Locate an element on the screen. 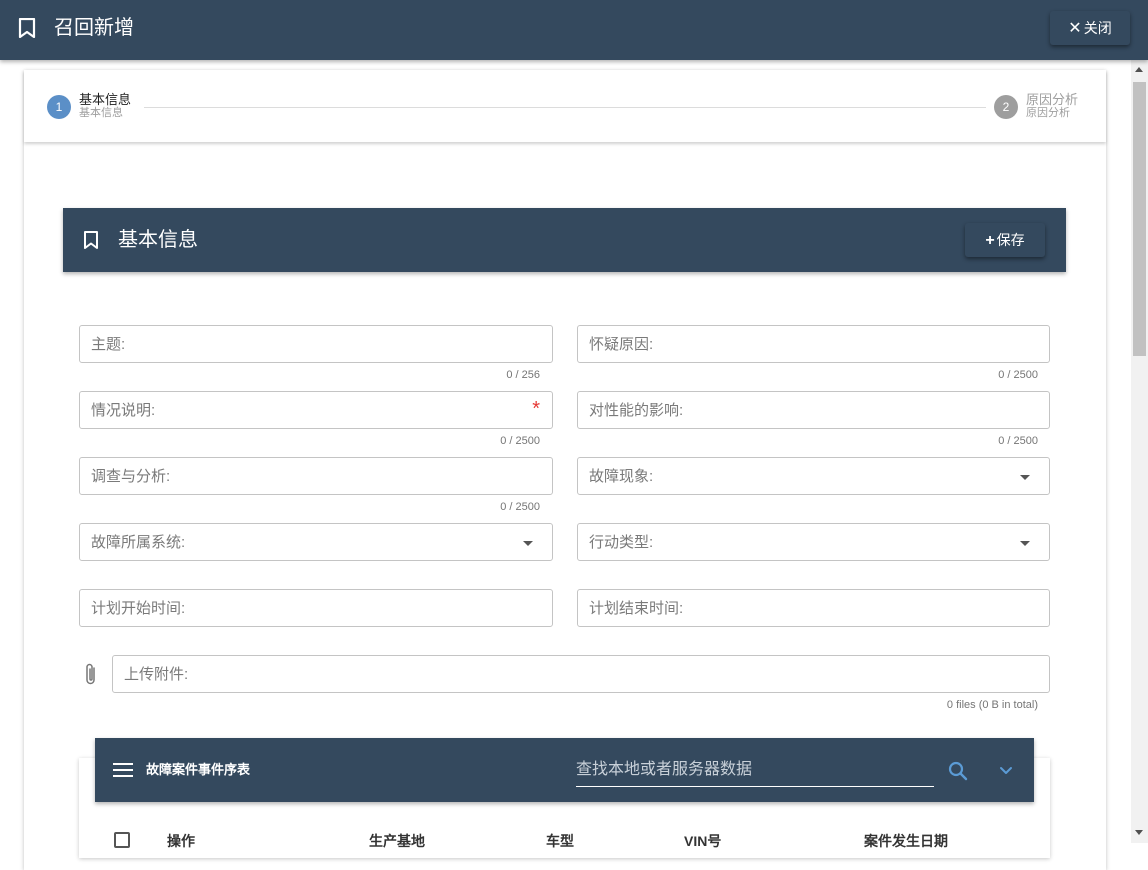 The width and height of the screenshot is (1148, 870). attachment-placeholder: 上传附件: is located at coordinates (156, 674).